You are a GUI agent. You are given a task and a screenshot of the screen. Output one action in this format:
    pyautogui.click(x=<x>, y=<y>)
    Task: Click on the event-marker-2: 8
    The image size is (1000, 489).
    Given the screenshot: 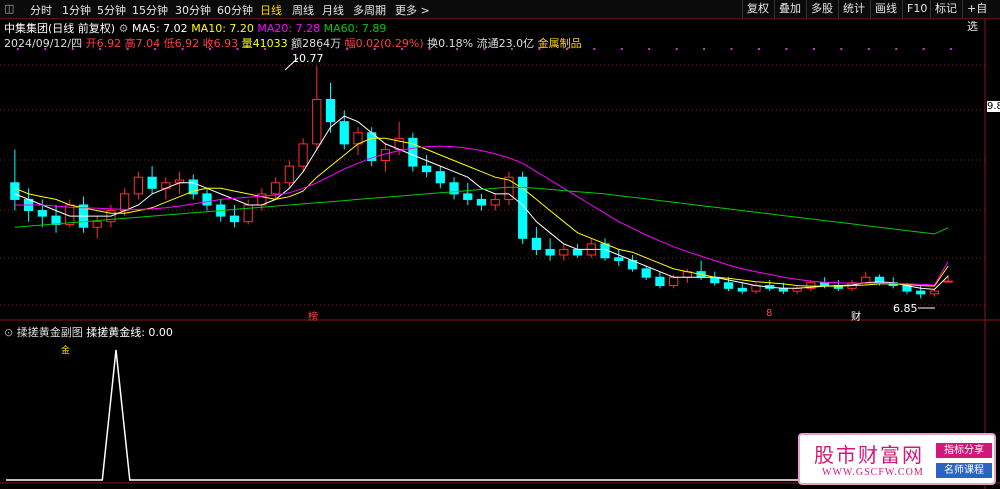 What is the action you would take?
    pyautogui.click(x=769, y=313)
    